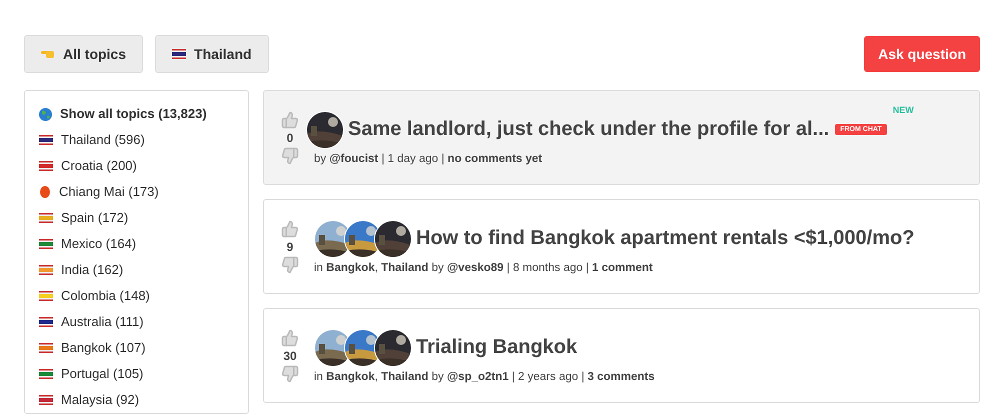 This screenshot has height=416, width=1000. I want to click on topic-link: Colombia (148), so click(143, 296).